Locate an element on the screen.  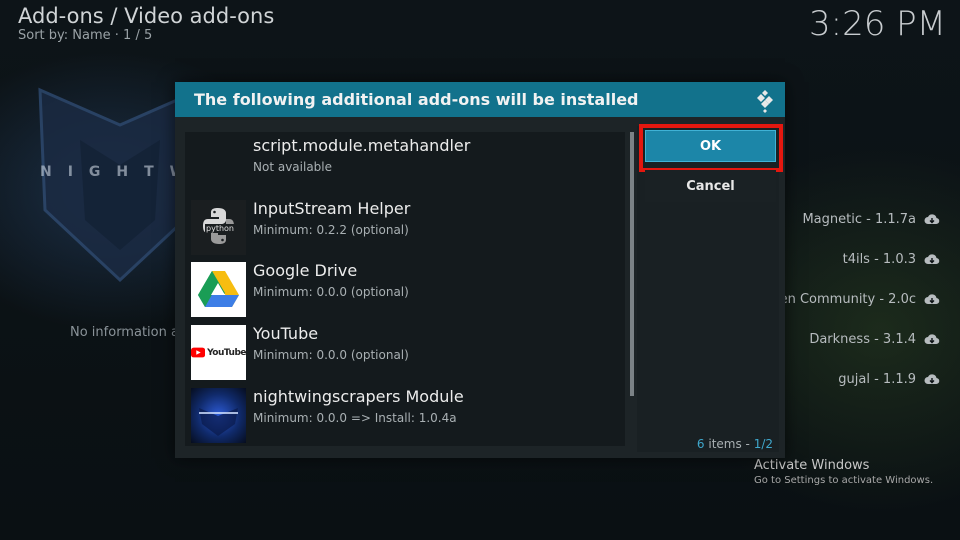
breadcrumb: Add-ons / Video add-ons is located at coordinates (146, 16).